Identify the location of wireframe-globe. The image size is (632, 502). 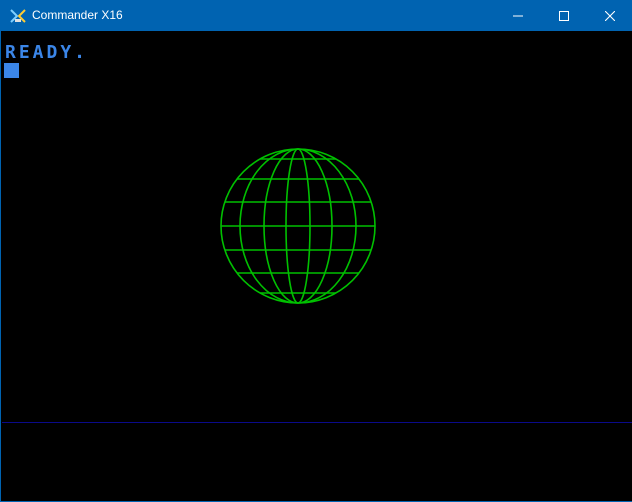
(298, 226).